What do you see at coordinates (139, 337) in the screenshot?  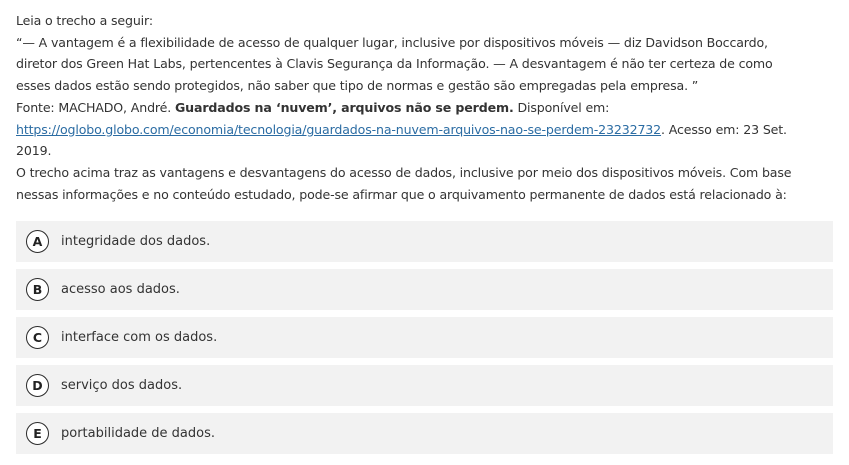 I see `option-text: interface com os dados.` at bounding box center [139, 337].